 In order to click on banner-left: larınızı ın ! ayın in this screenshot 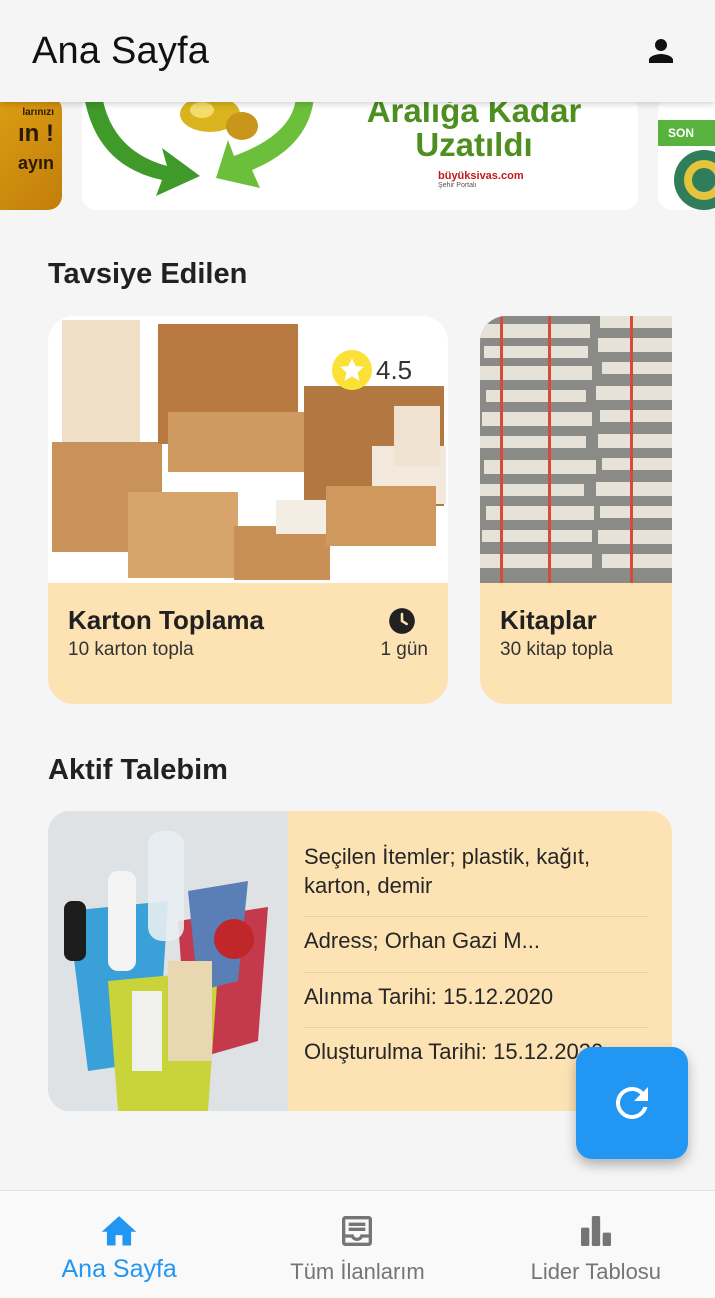, I will do `click(31, 153)`.